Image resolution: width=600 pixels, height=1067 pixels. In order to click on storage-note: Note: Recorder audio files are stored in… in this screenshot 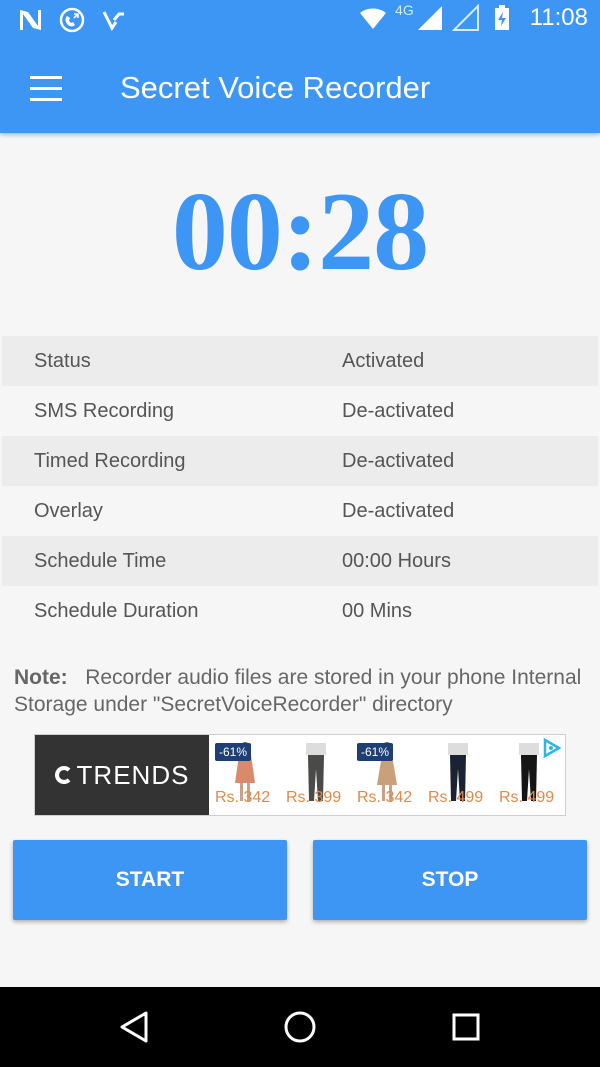, I will do `click(301, 691)`.